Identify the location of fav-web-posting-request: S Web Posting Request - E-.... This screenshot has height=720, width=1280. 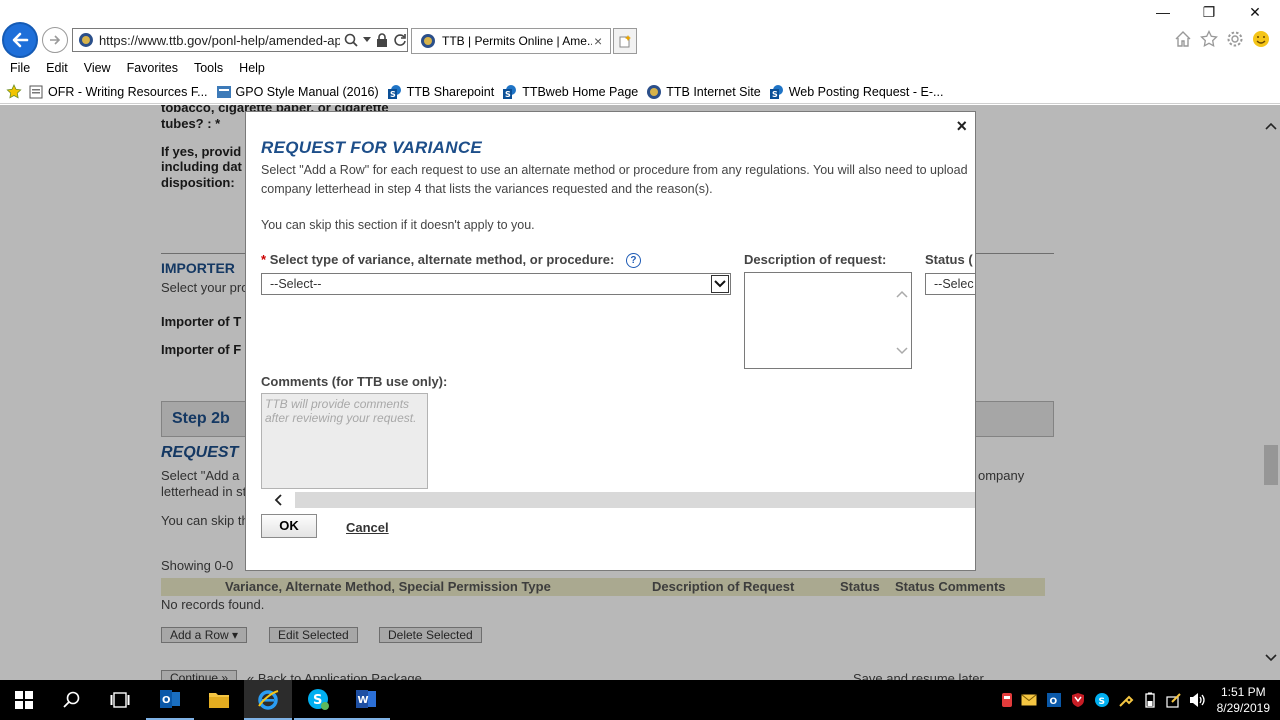
(856, 92).